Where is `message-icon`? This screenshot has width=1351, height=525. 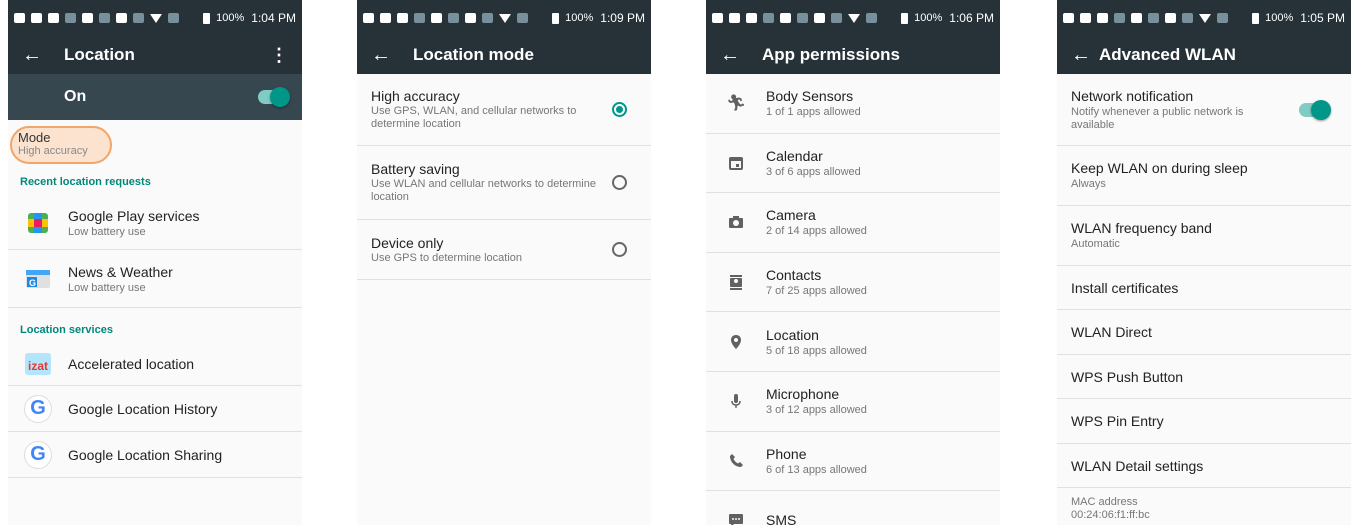 message-icon is located at coordinates (717, 18).